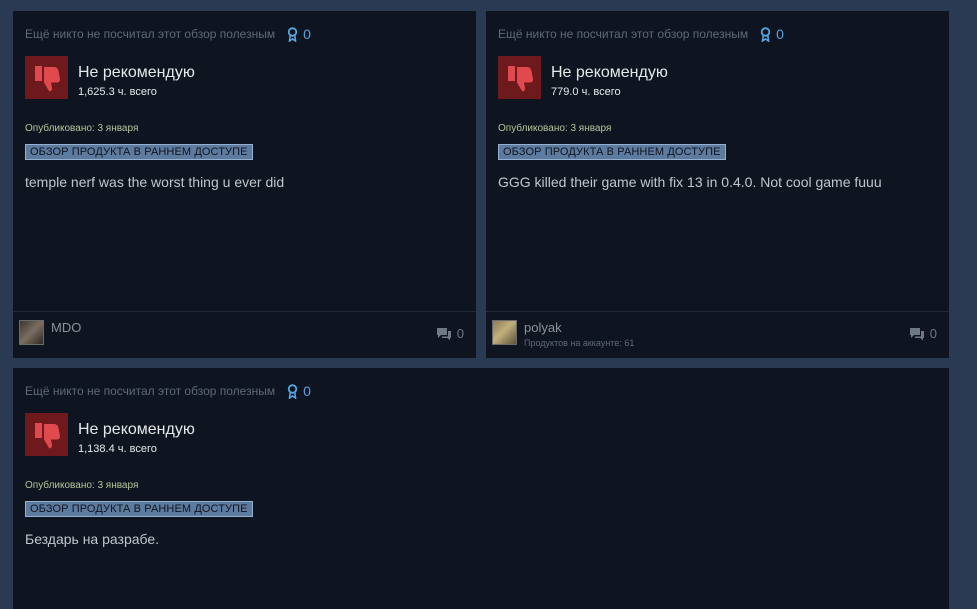 This screenshot has height=609, width=977. Describe the element at coordinates (543, 327) in the screenshot. I see `author-name: polyak` at that location.